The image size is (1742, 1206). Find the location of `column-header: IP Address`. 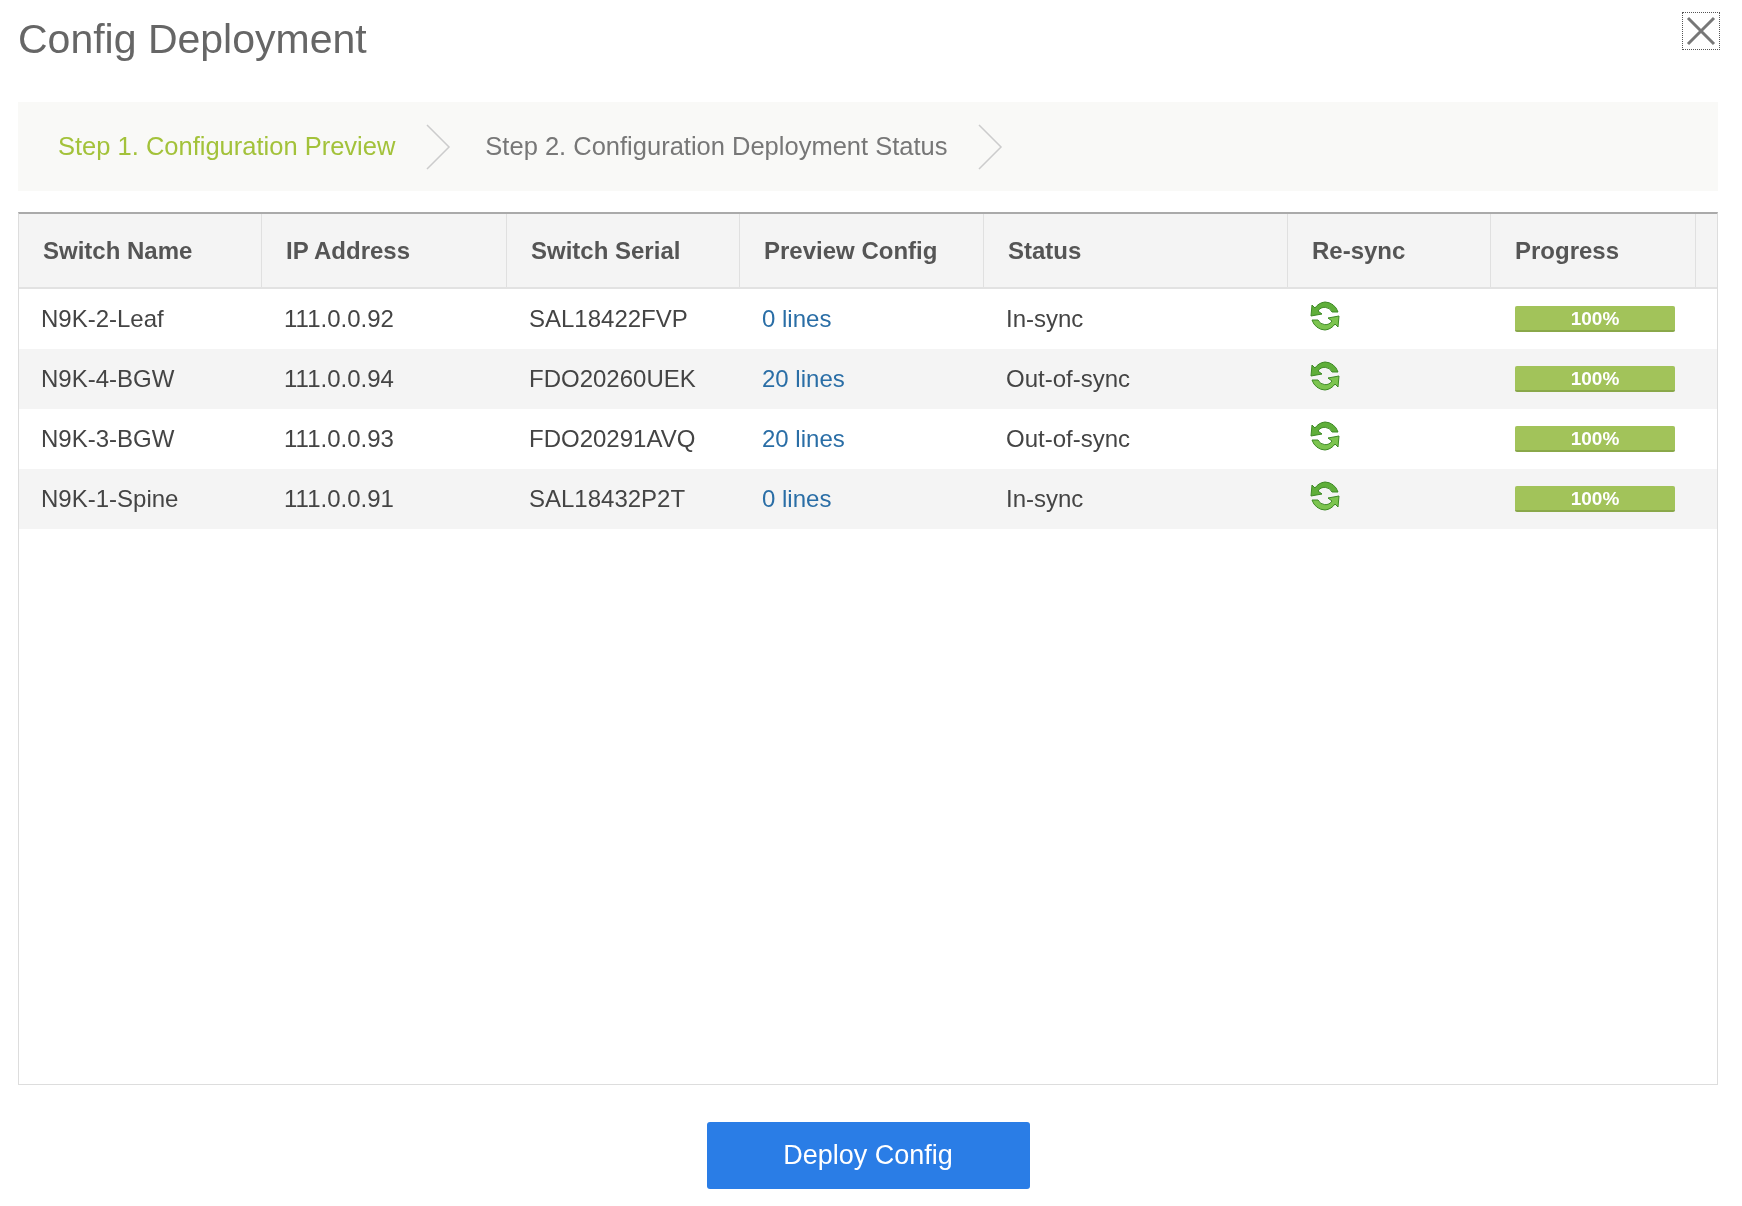

column-header: IP Address is located at coordinates (384, 250).